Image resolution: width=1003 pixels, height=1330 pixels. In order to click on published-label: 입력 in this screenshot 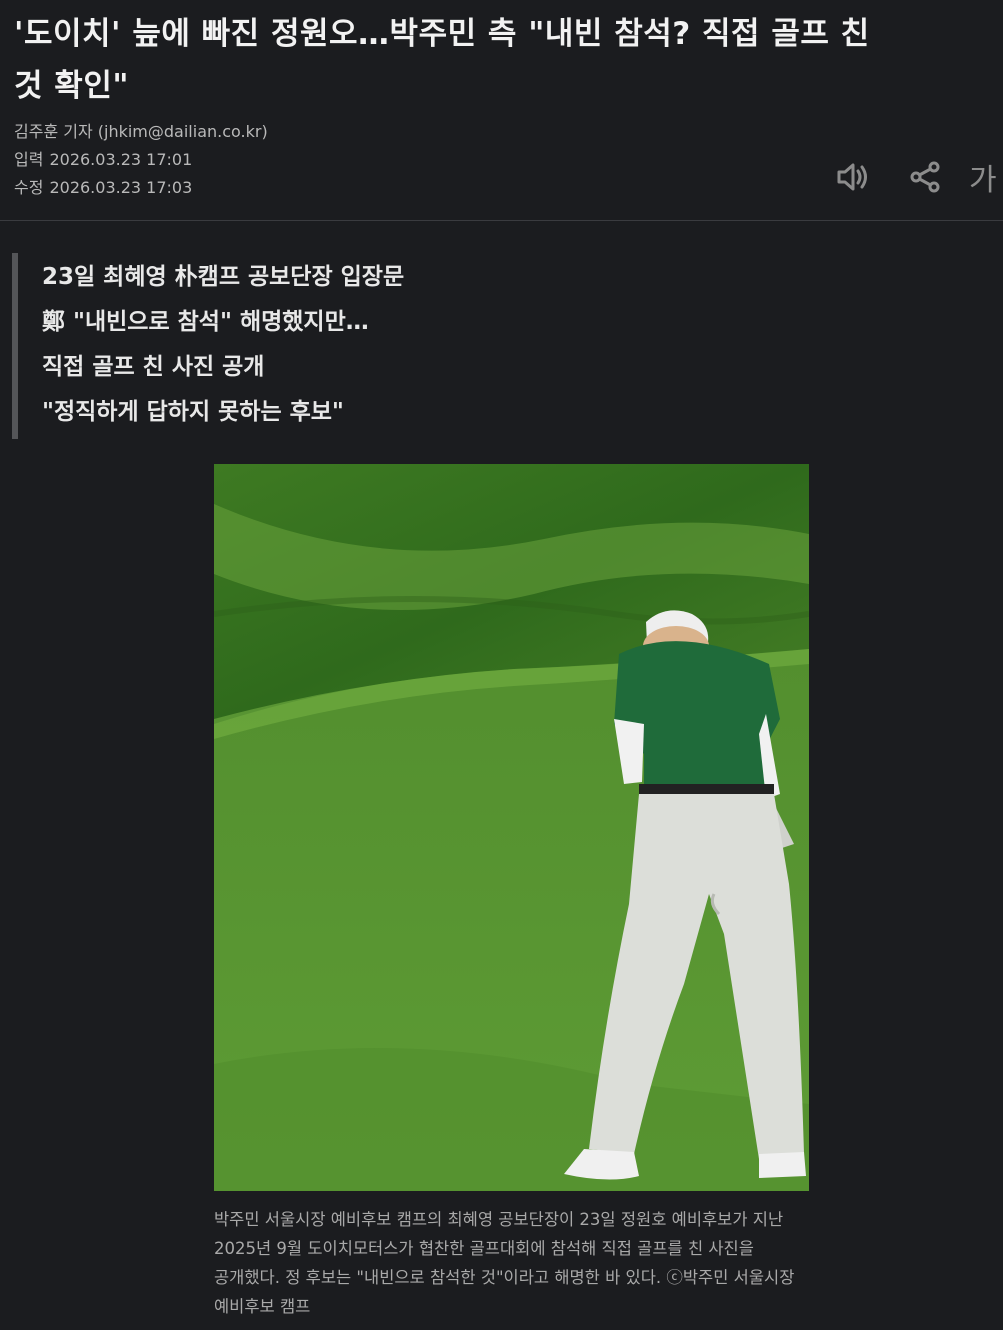, I will do `click(29, 159)`.